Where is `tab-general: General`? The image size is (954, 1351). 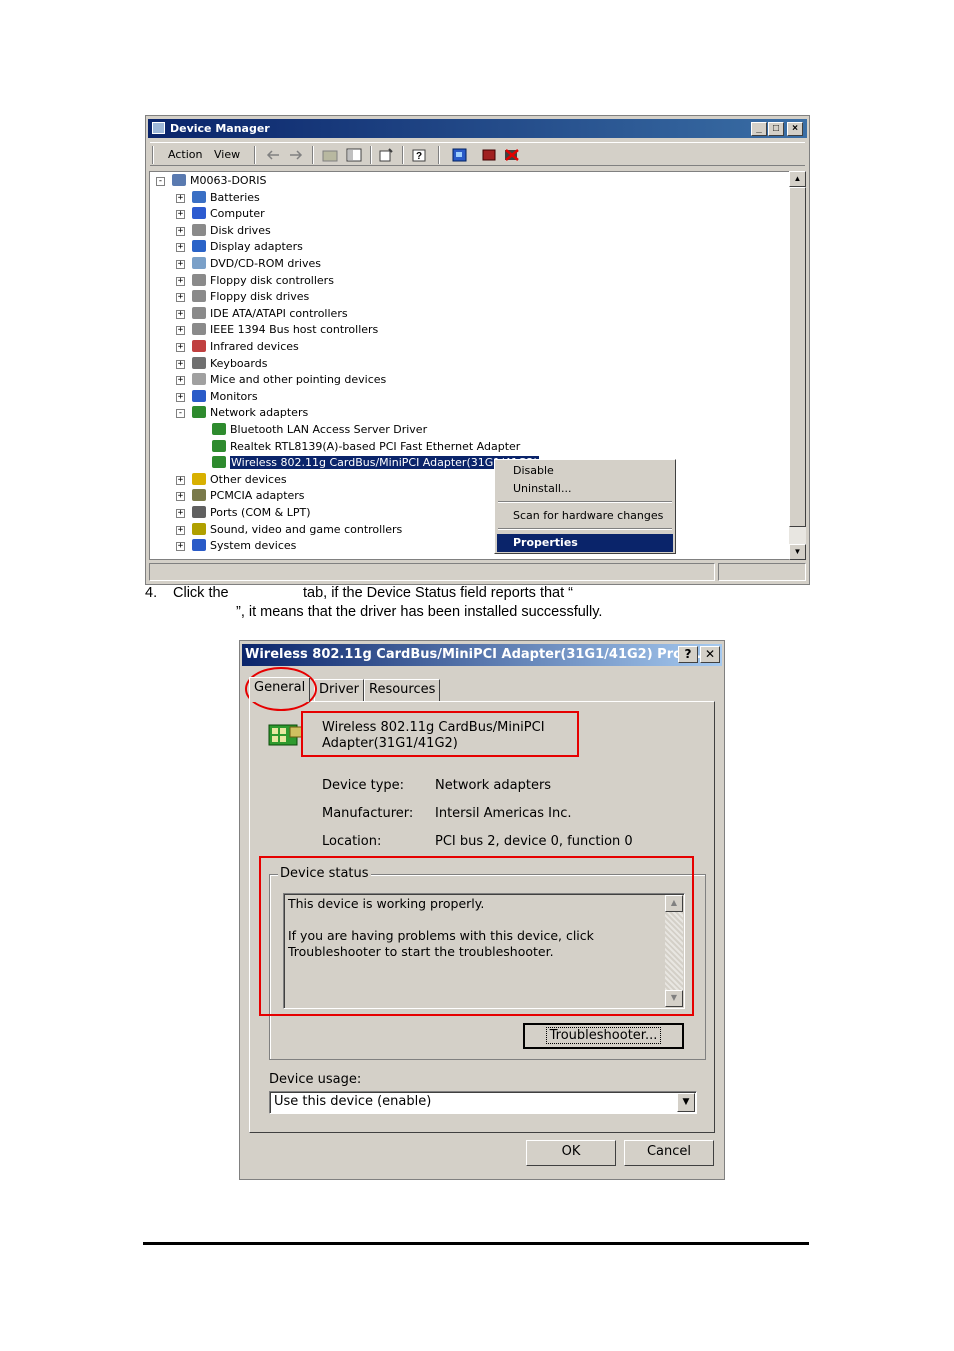 tab-general: General is located at coordinates (280, 689).